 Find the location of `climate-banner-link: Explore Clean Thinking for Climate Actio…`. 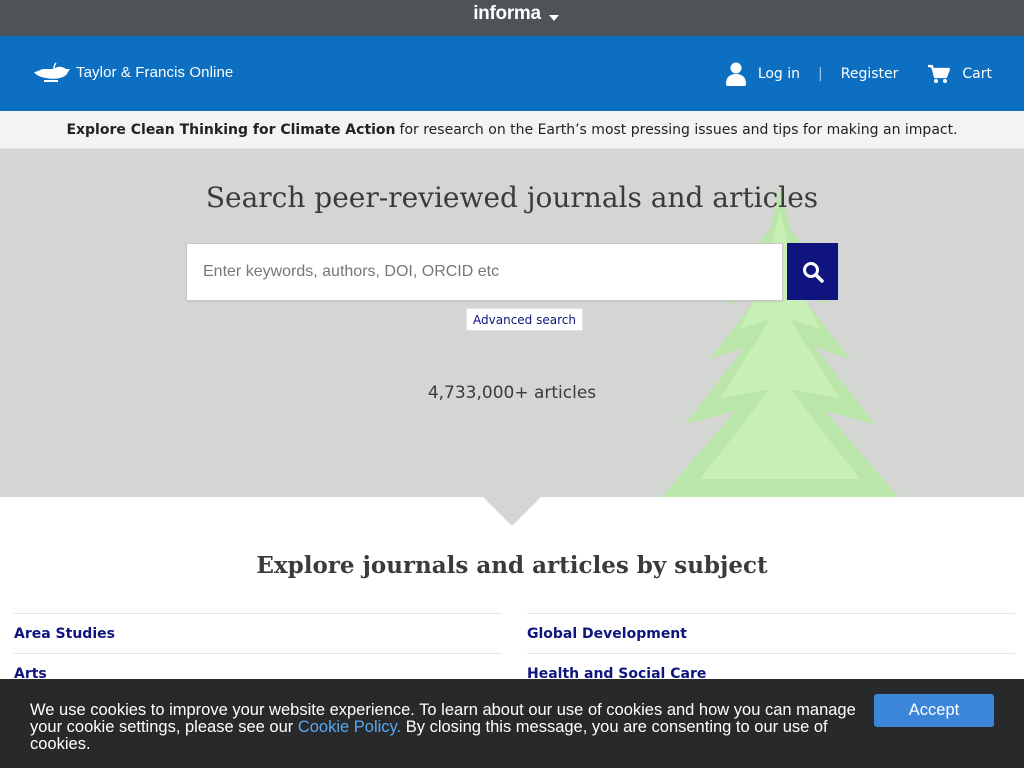

climate-banner-link: Explore Clean Thinking for Climate Actio… is located at coordinates (230, 130).